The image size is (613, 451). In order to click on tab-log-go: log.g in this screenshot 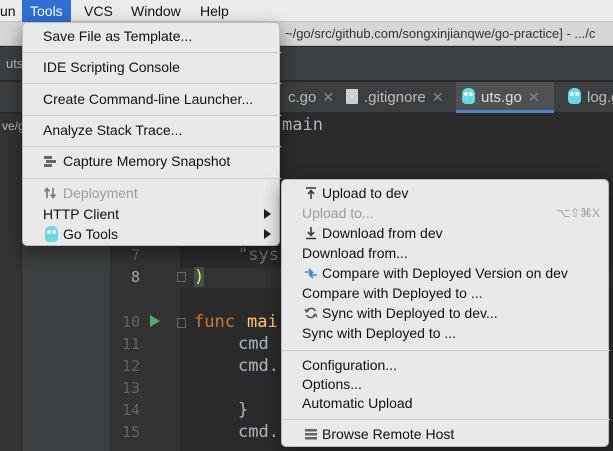, I will do `click(587, 97)`.